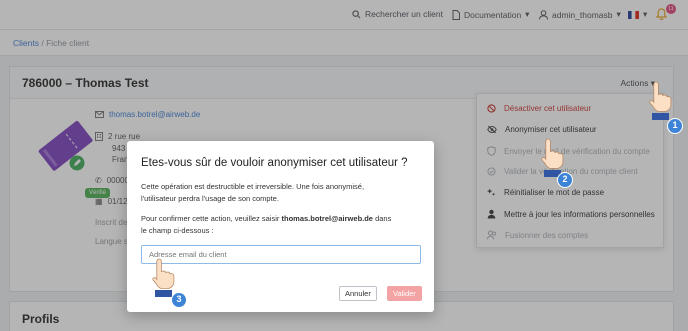  I want to click on confirm-email: thomas.botrel@airweb.de, so click(327, 218).